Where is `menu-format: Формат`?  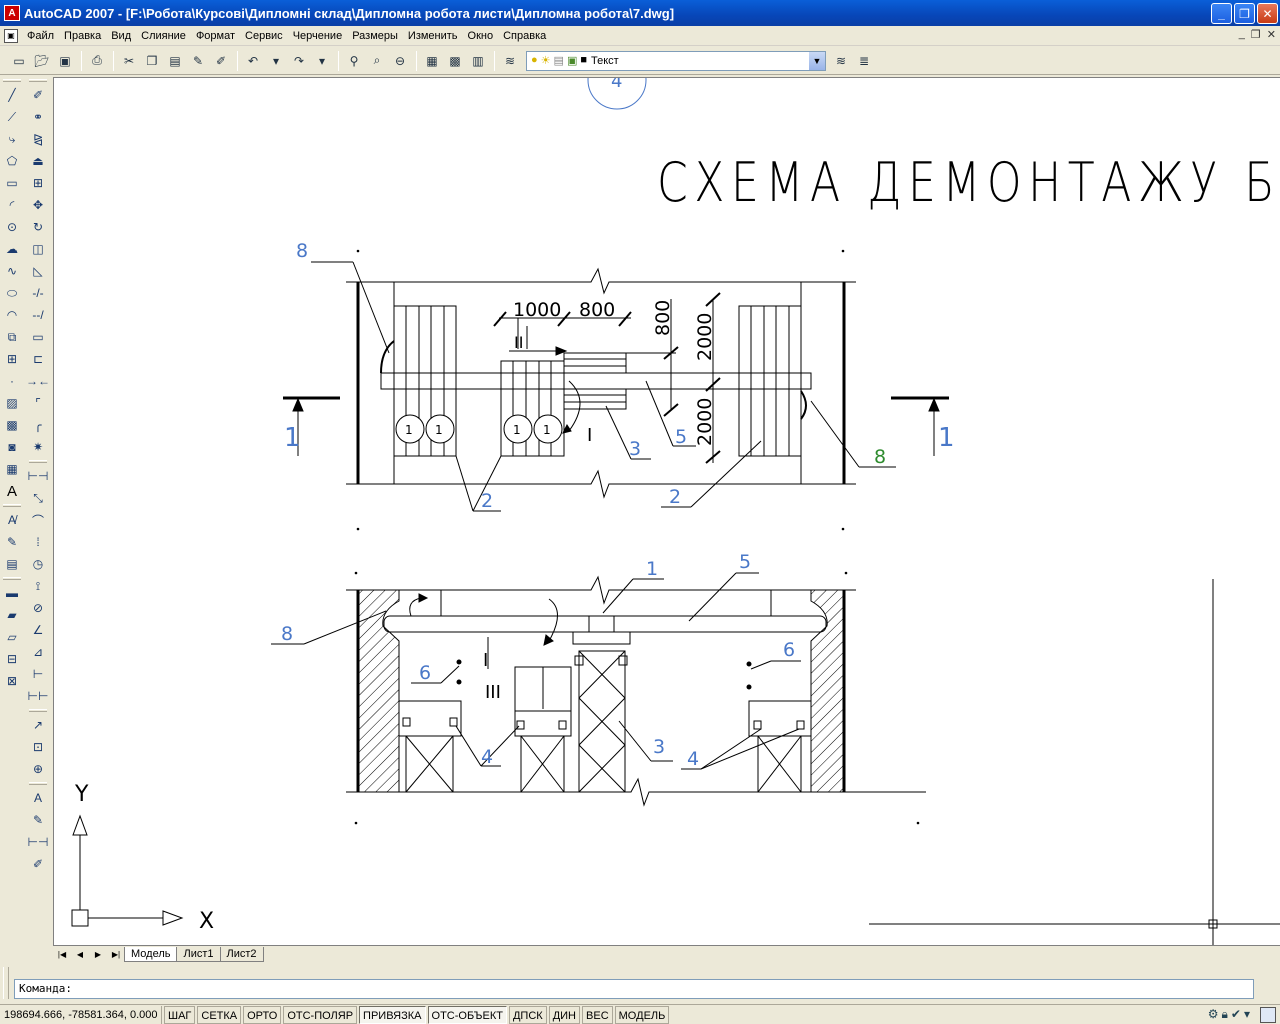 menu-format: Формат is located at coordinates (215, 36).